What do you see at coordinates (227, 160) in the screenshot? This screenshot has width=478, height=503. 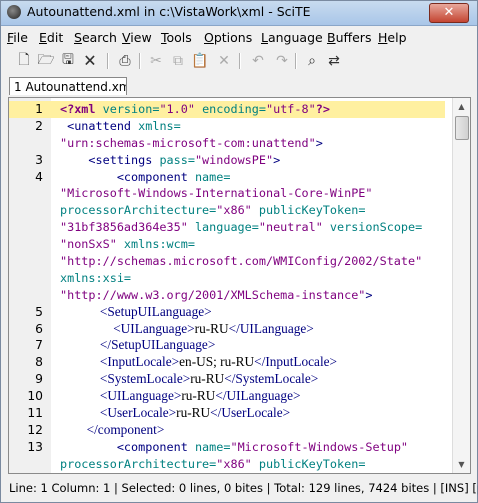 I see `code-line: 3 <settings pass="windowsPE">` at bounding box center [227, 160].